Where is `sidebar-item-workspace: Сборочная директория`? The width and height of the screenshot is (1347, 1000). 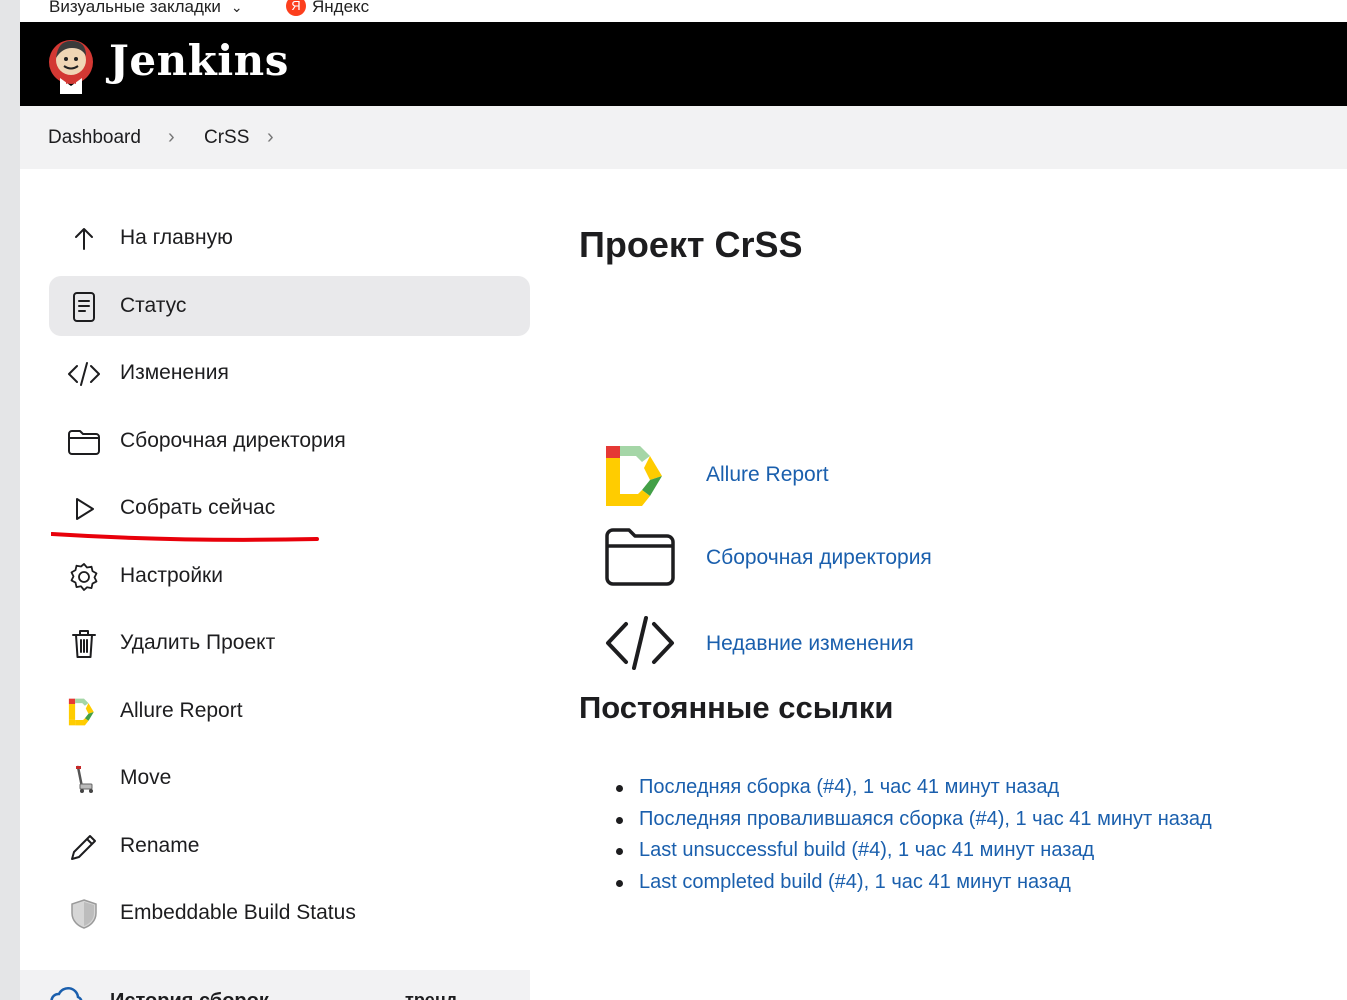 sidebar-item-workspace: Сборочная директория is located at coordinates (289, 441).